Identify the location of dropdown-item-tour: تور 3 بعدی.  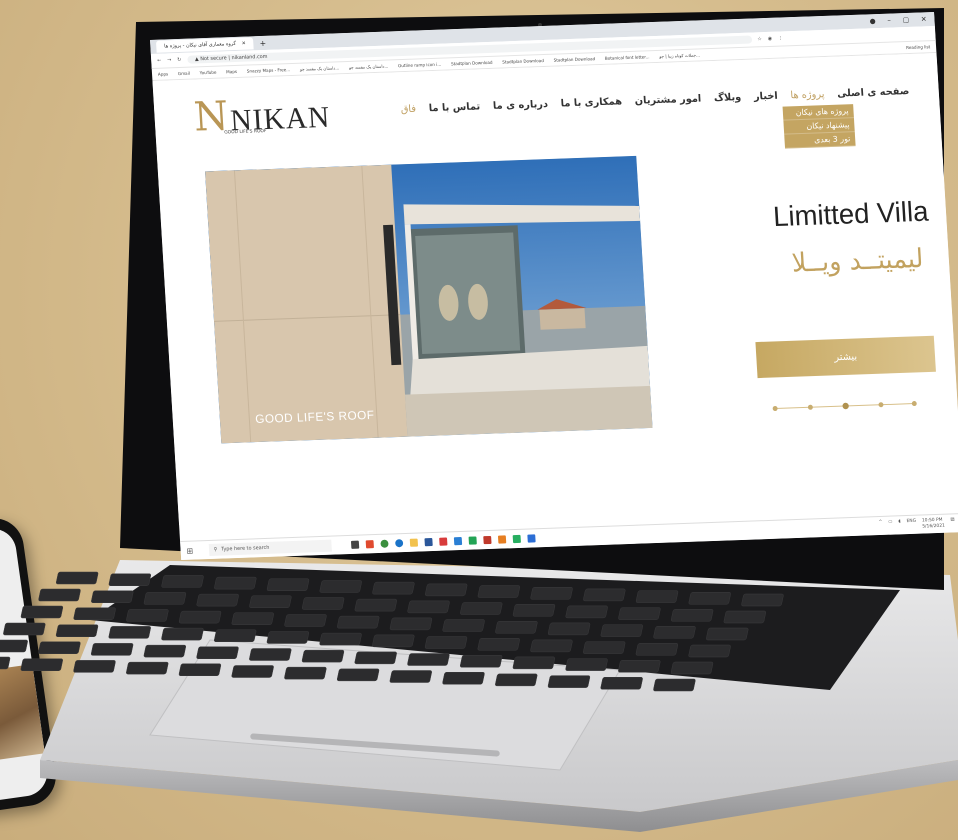
(820, 140).